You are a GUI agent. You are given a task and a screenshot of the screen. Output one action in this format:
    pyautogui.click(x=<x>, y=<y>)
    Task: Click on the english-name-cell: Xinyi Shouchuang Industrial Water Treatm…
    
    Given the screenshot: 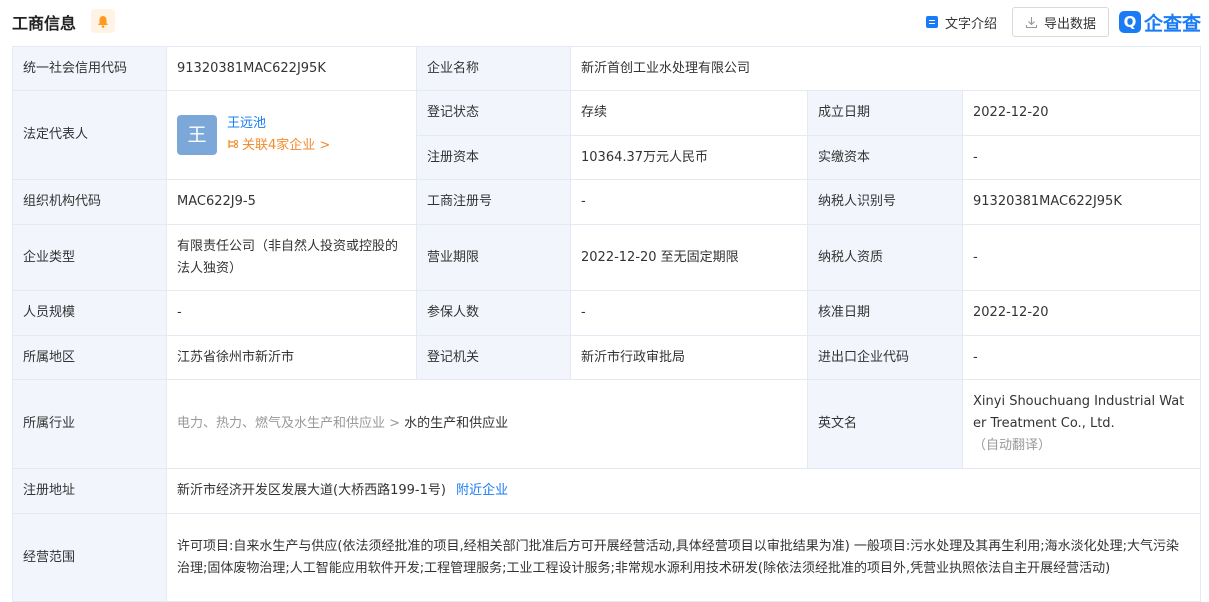 What is the action you would take?
    pyautogui.click(x=1081, y=424)
    